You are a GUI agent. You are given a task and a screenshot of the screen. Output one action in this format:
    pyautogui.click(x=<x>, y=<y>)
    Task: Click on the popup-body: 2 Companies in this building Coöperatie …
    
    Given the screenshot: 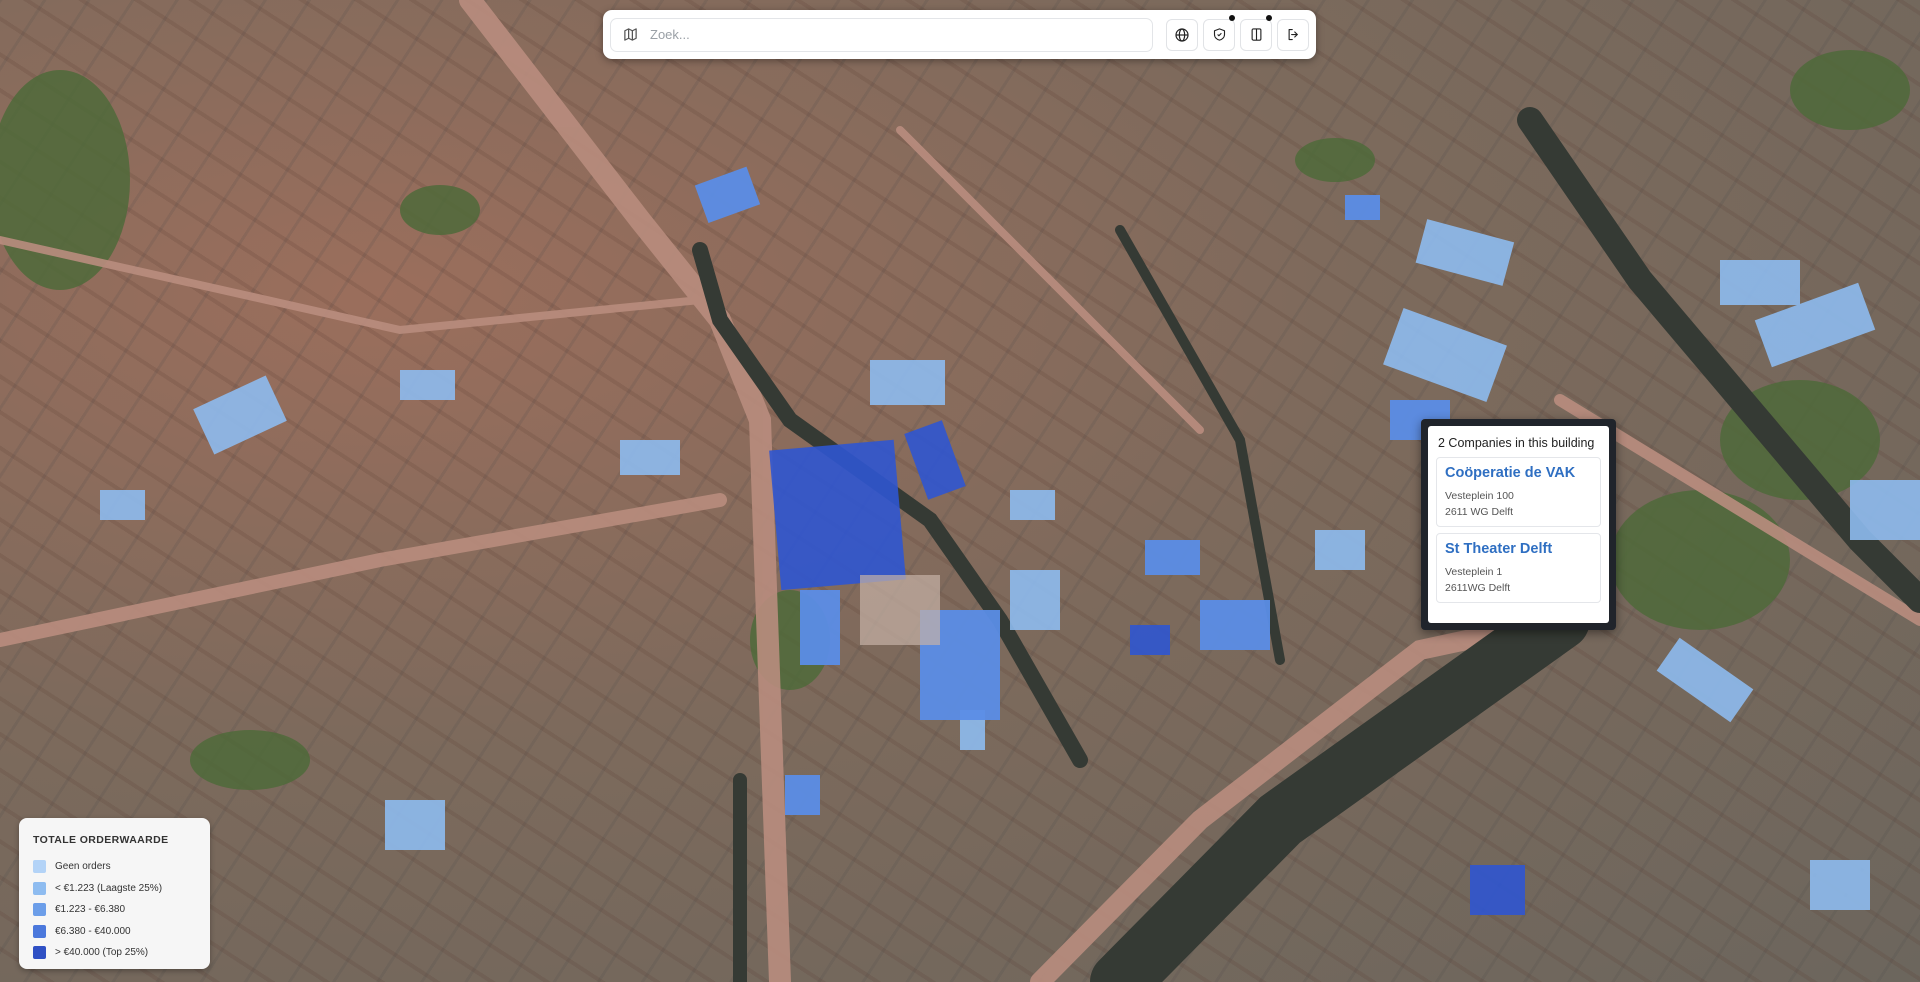 What is the action you would take?
    pyautogui.click(x=1518, y=524)
    